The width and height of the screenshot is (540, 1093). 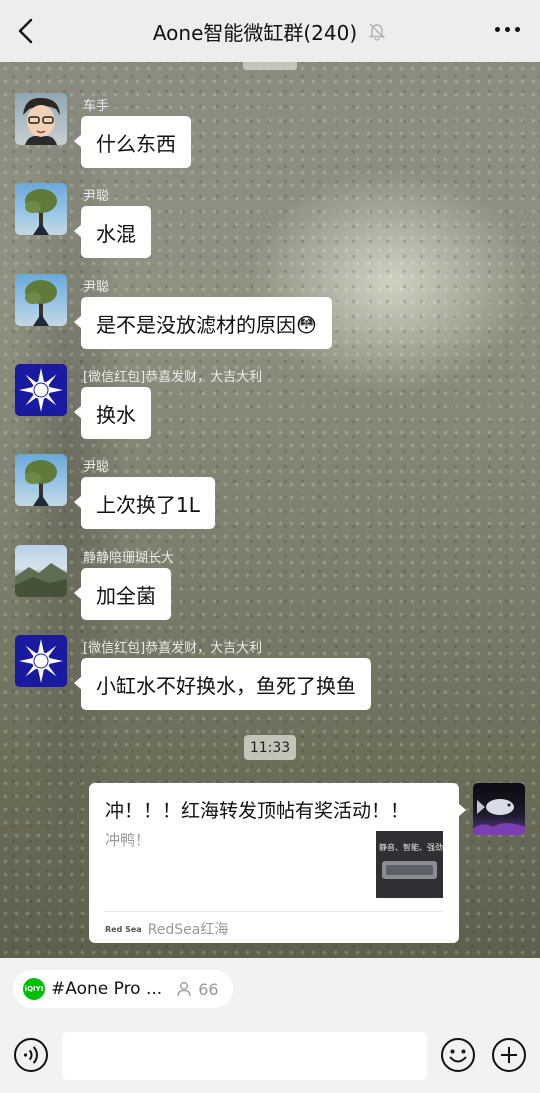 I want to click on avatar-mountain, so click(x=41, y=571).